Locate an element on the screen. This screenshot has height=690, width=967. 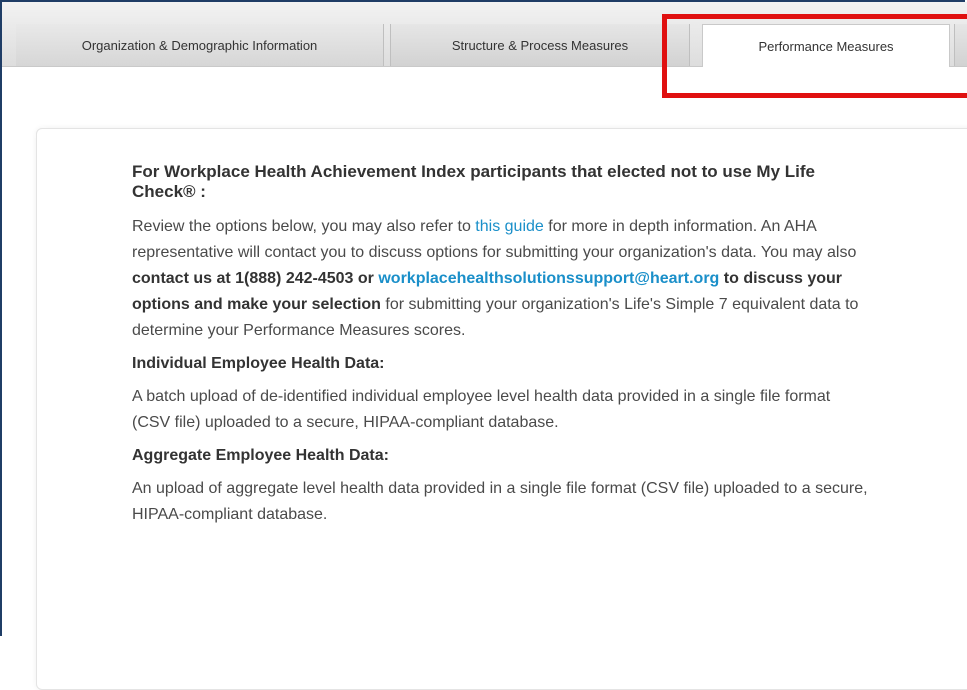
guide-link: this guide is located at coordinates (509, 226).